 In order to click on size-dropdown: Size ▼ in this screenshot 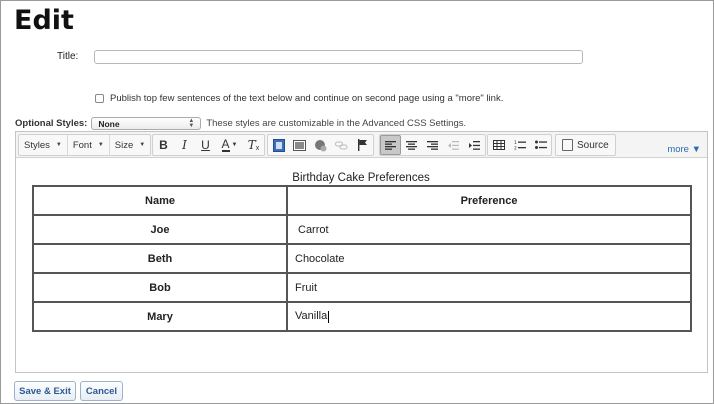, I will do `click(130, 145)`.